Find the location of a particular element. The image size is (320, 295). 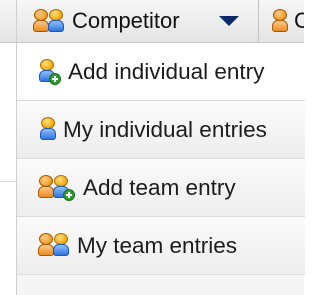

caret-down-icon is located at coordinates (229, 21).